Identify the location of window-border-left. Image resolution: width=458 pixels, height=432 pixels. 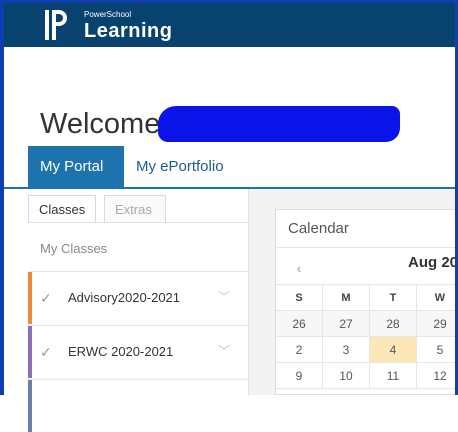
(2, 197).